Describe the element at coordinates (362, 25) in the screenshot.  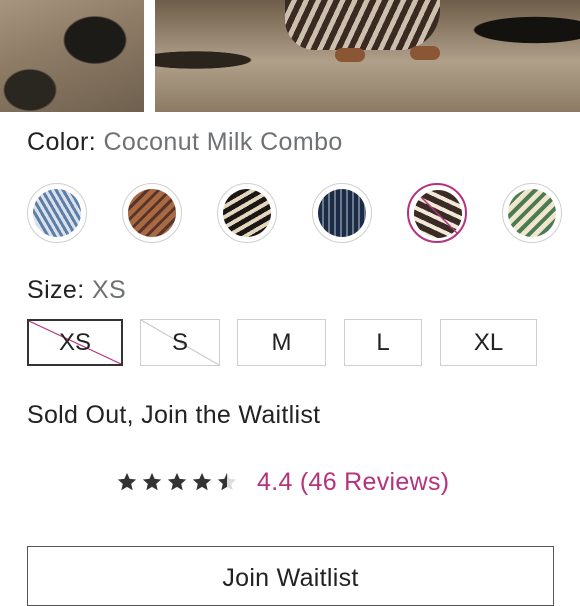
I see `dress-hem-image` at that location.